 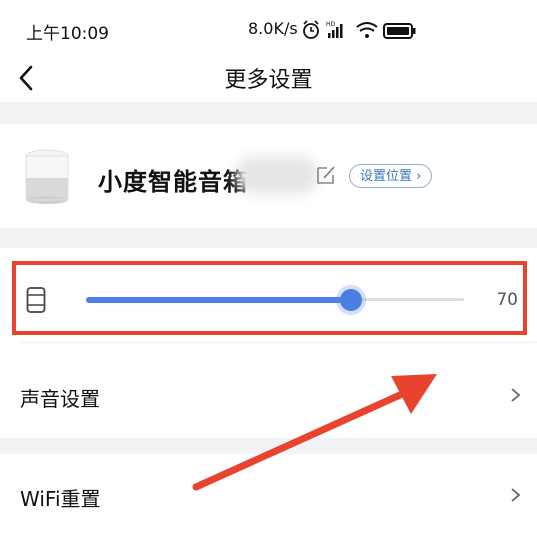 I want to click on chevron-right-icon: ›, so click(x=417, y=176).